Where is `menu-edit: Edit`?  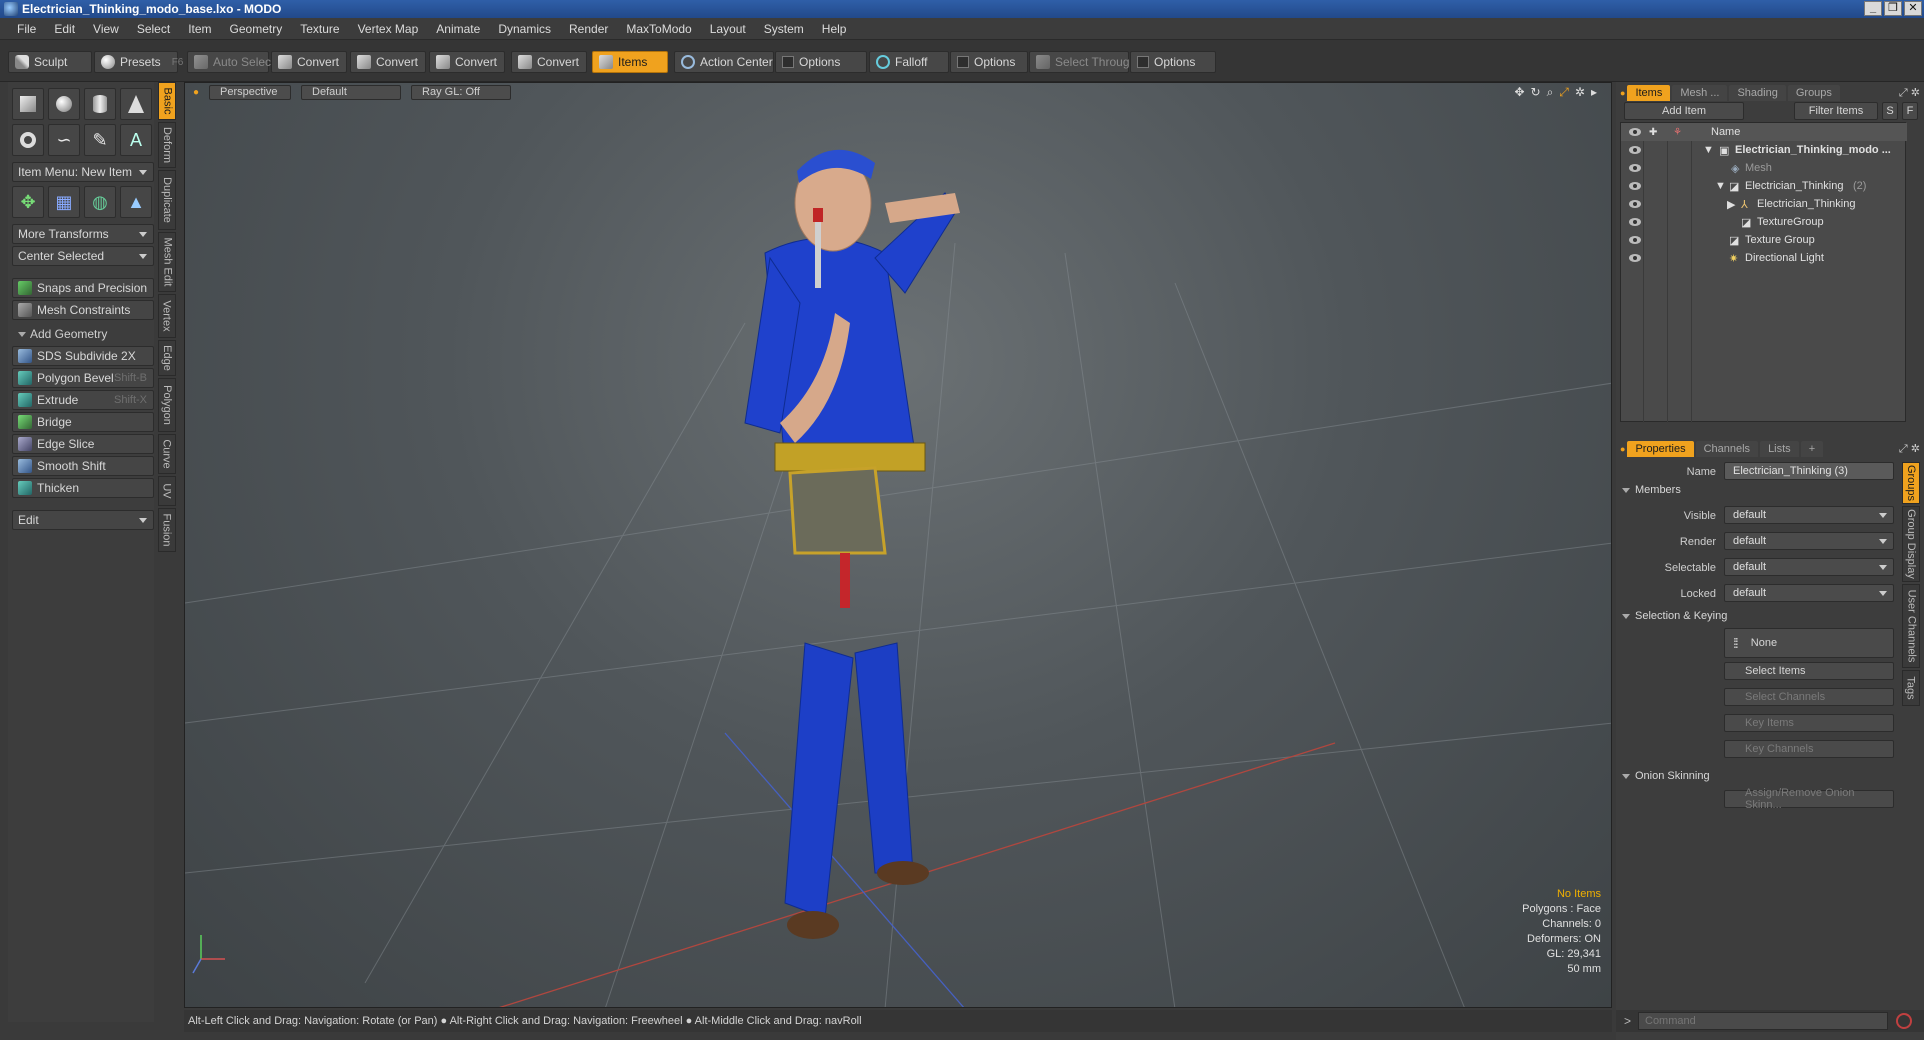
menu-edit: Edit is located at coordinates (64, 29).